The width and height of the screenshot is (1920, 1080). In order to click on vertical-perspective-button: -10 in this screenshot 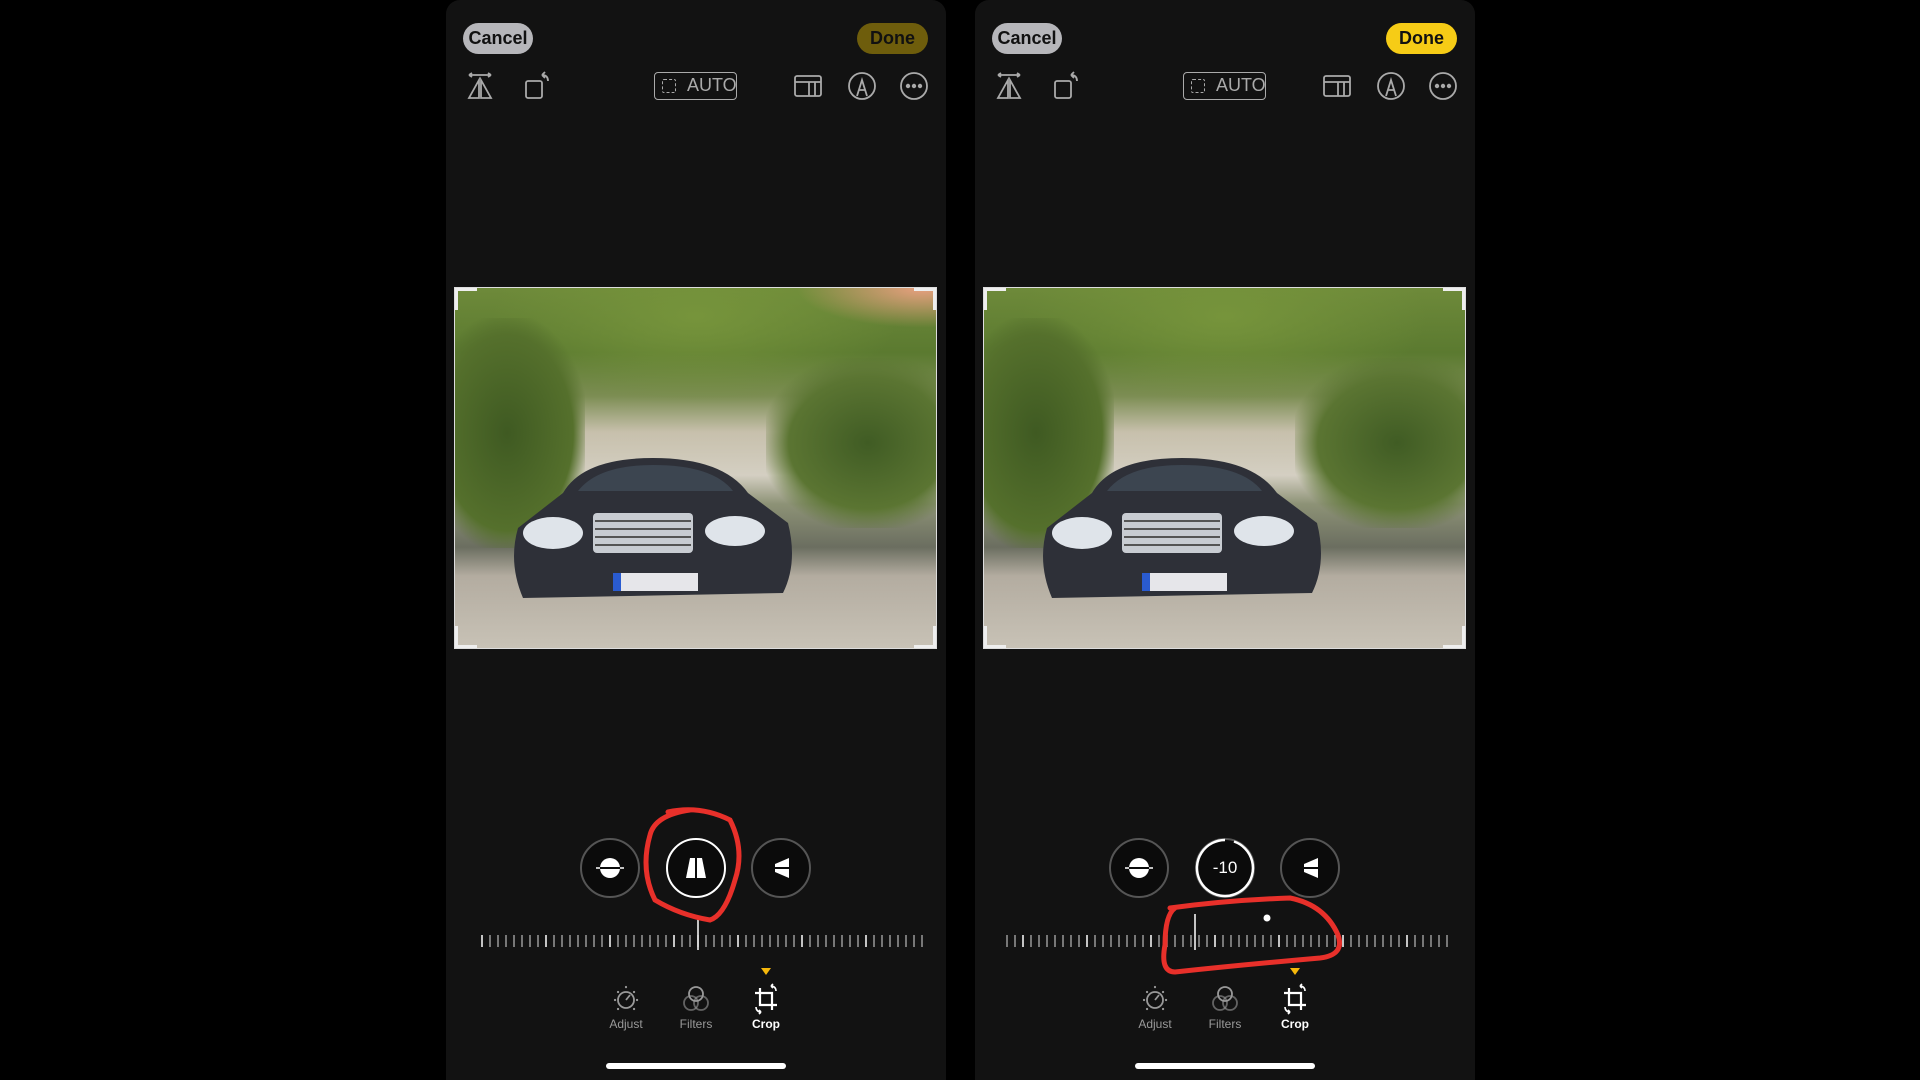, I will do `click(1225, 868)`.